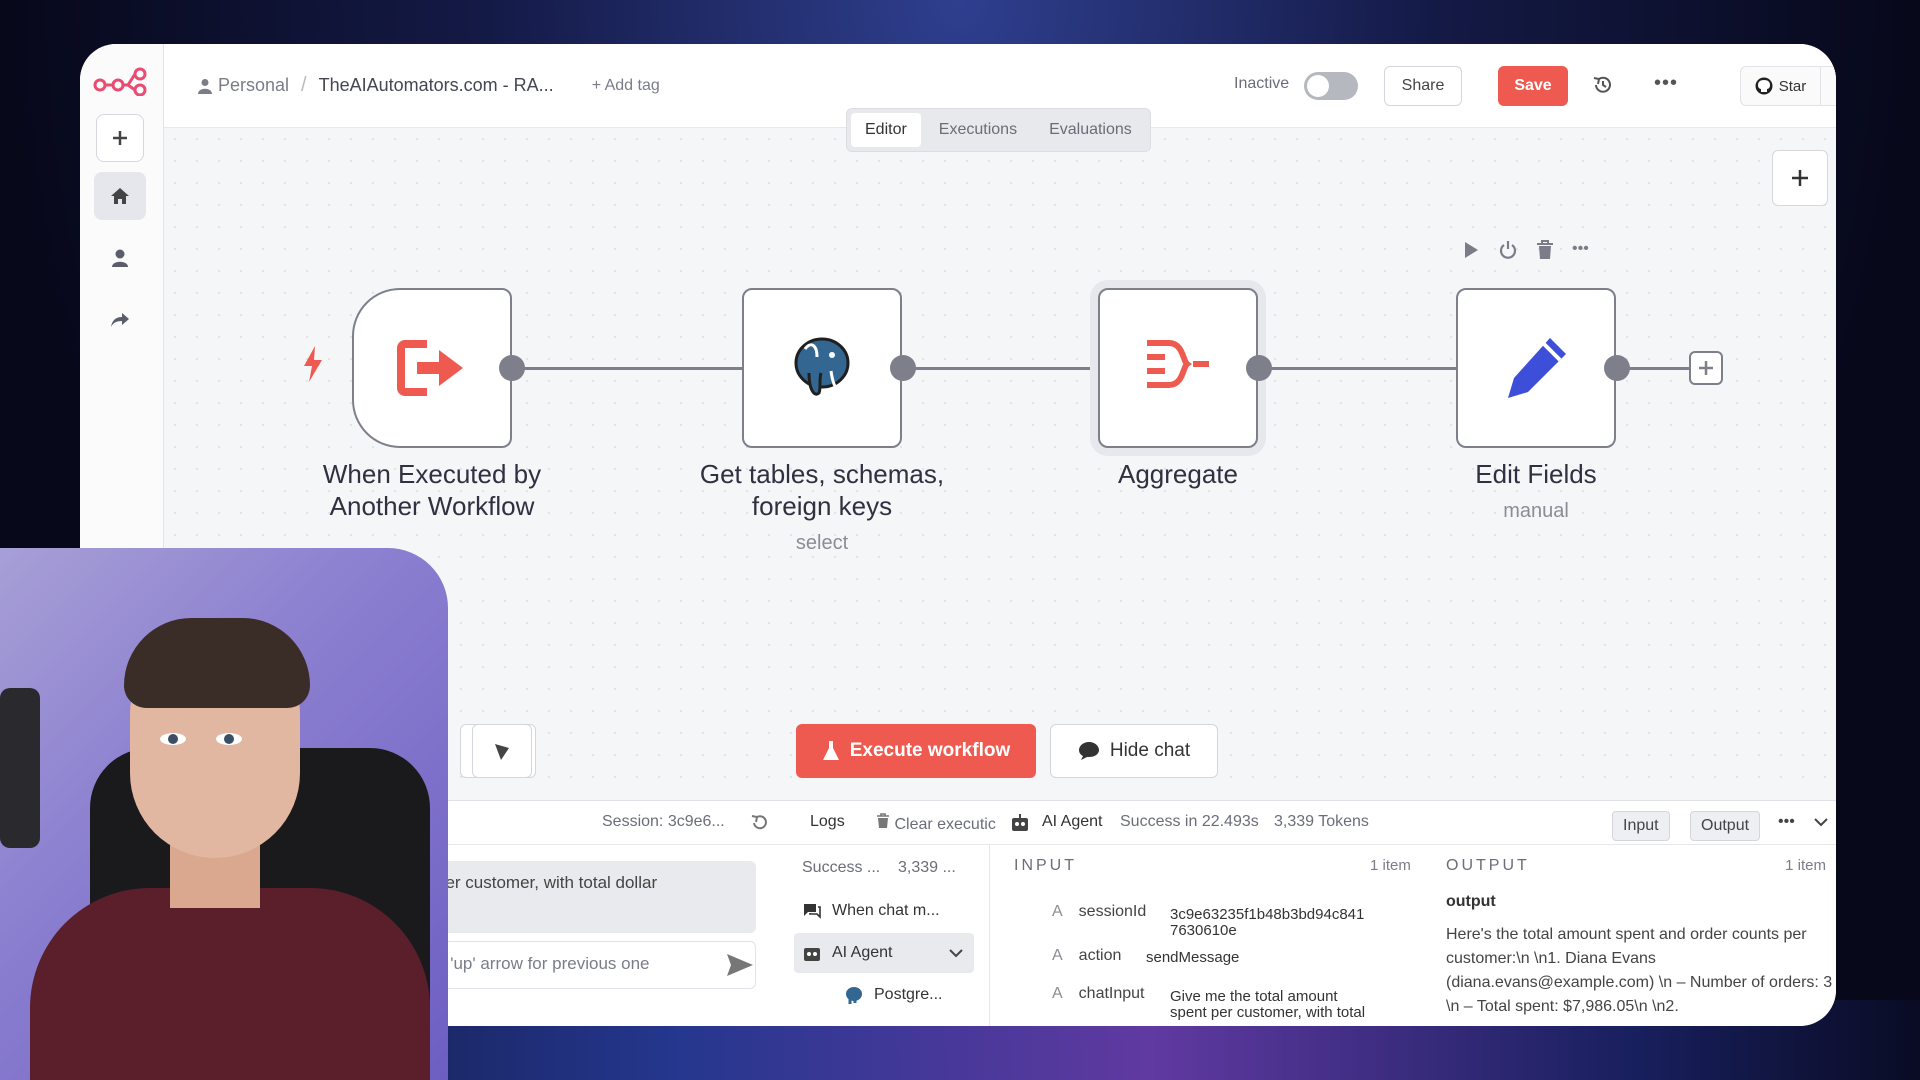 This screenshot has height=1080, width=1920. I want to click on share-button: Share, so click(1423, 86).